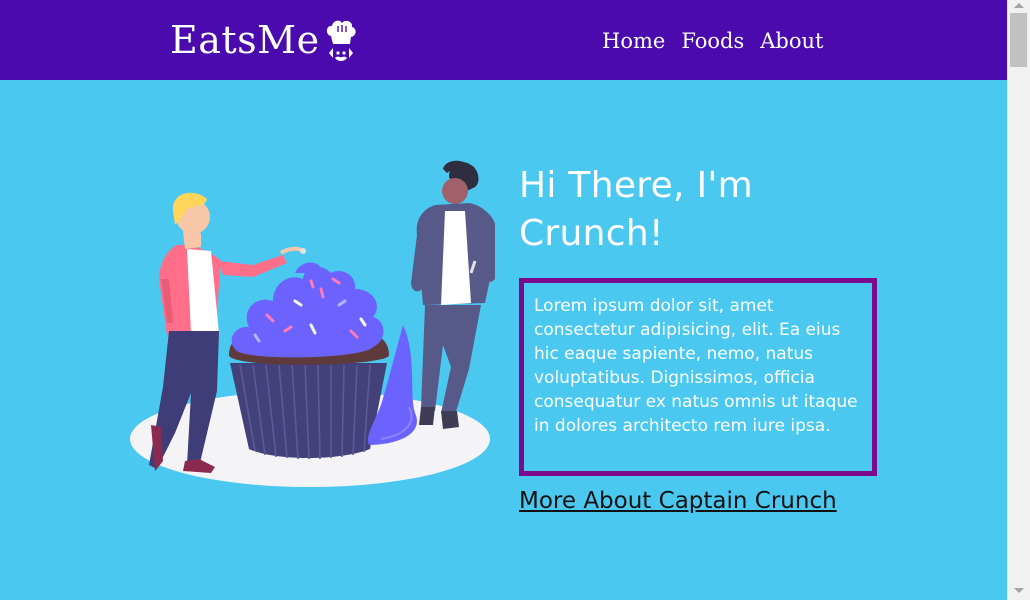  What do you see at coordinates (1018, 300) in the screenshot?
I see `scrollbar` at bounding box center [1018, 300].